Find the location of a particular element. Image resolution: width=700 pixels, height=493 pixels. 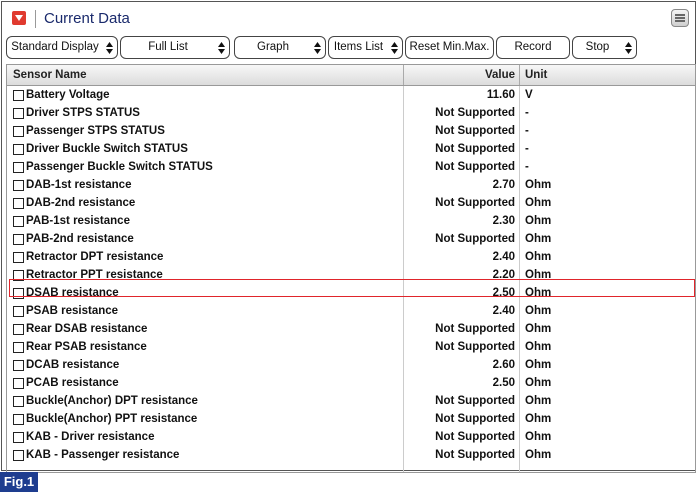

table-row: Rear PSAB resistance Not Supported Ohm is located at coordinates (351, 347).